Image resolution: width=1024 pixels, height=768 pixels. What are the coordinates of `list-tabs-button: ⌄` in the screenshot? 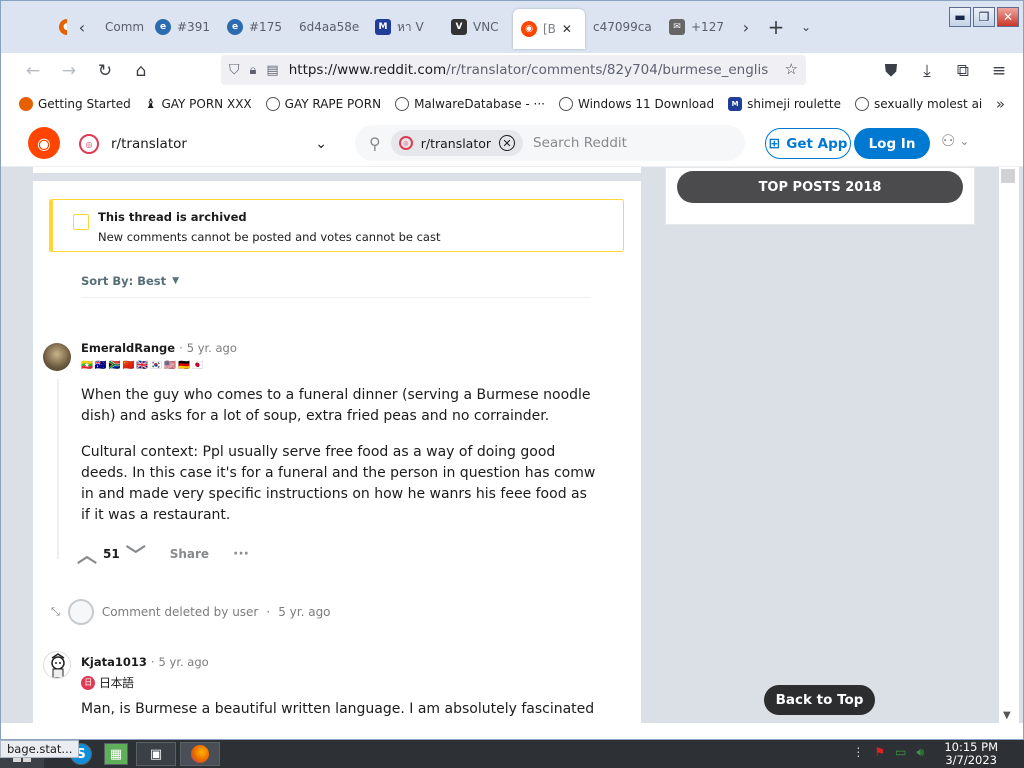 It's located at (806, 27).